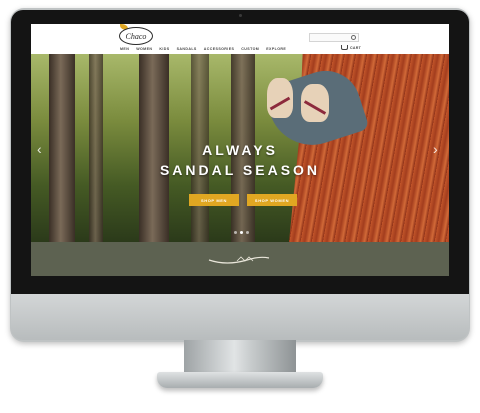 This screenshot has width=480, height=413. I want to click on search-icon, so click(353, 37).